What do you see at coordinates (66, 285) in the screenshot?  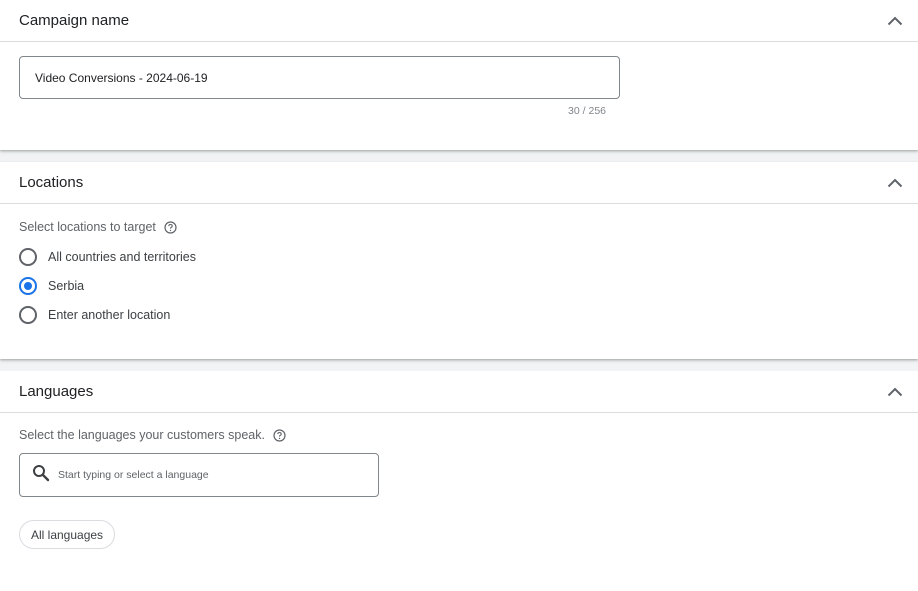 I see `radio-label: Serbia` at bounding box center [66, 285].